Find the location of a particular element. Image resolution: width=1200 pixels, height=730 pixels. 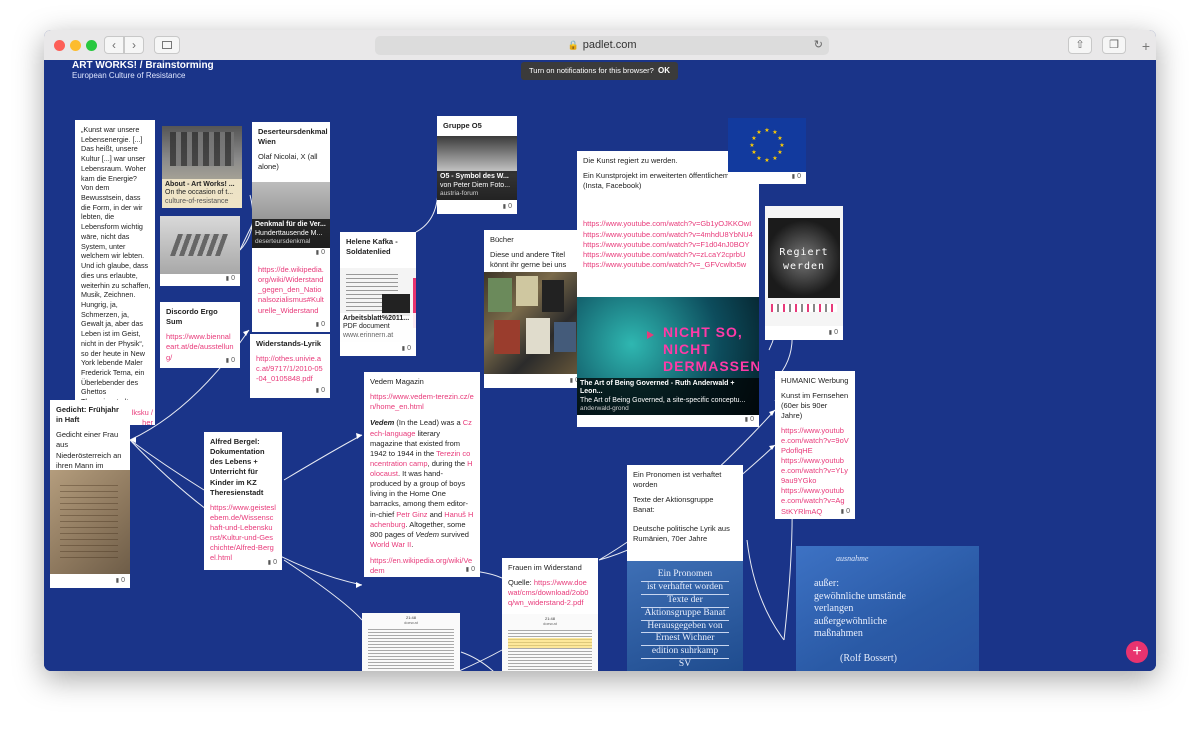

post-link: lksku /her is located at coordinates (142, 416).